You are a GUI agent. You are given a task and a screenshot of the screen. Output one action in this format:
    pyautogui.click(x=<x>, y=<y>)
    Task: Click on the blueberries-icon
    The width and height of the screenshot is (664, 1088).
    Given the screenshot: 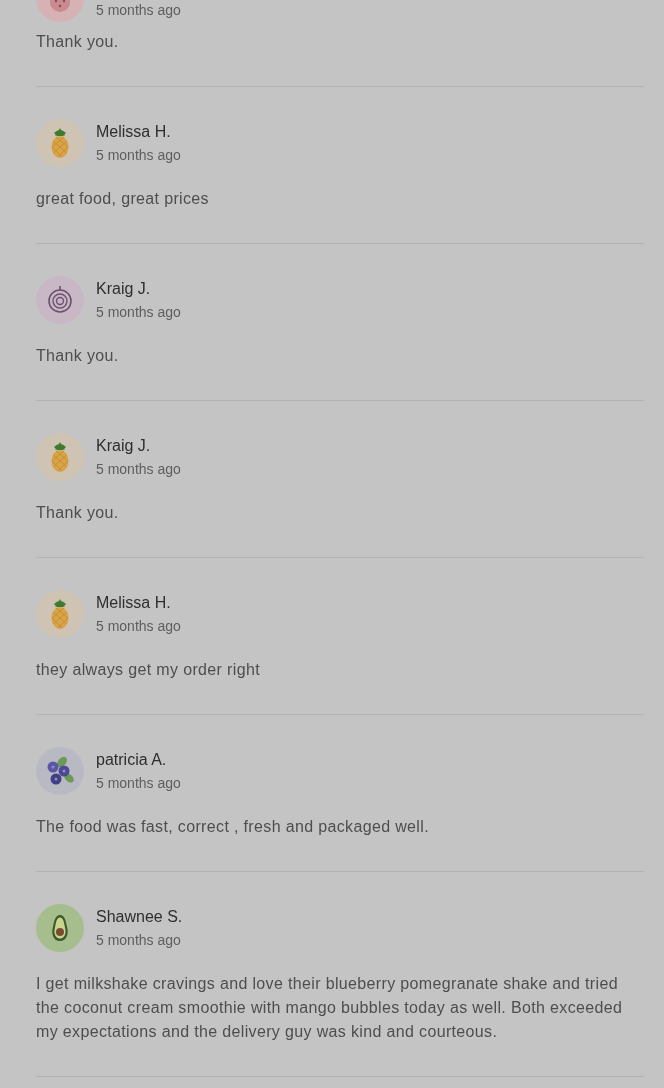 What is the action you would take?
    pyautogui.click(x=60, y=771)
    